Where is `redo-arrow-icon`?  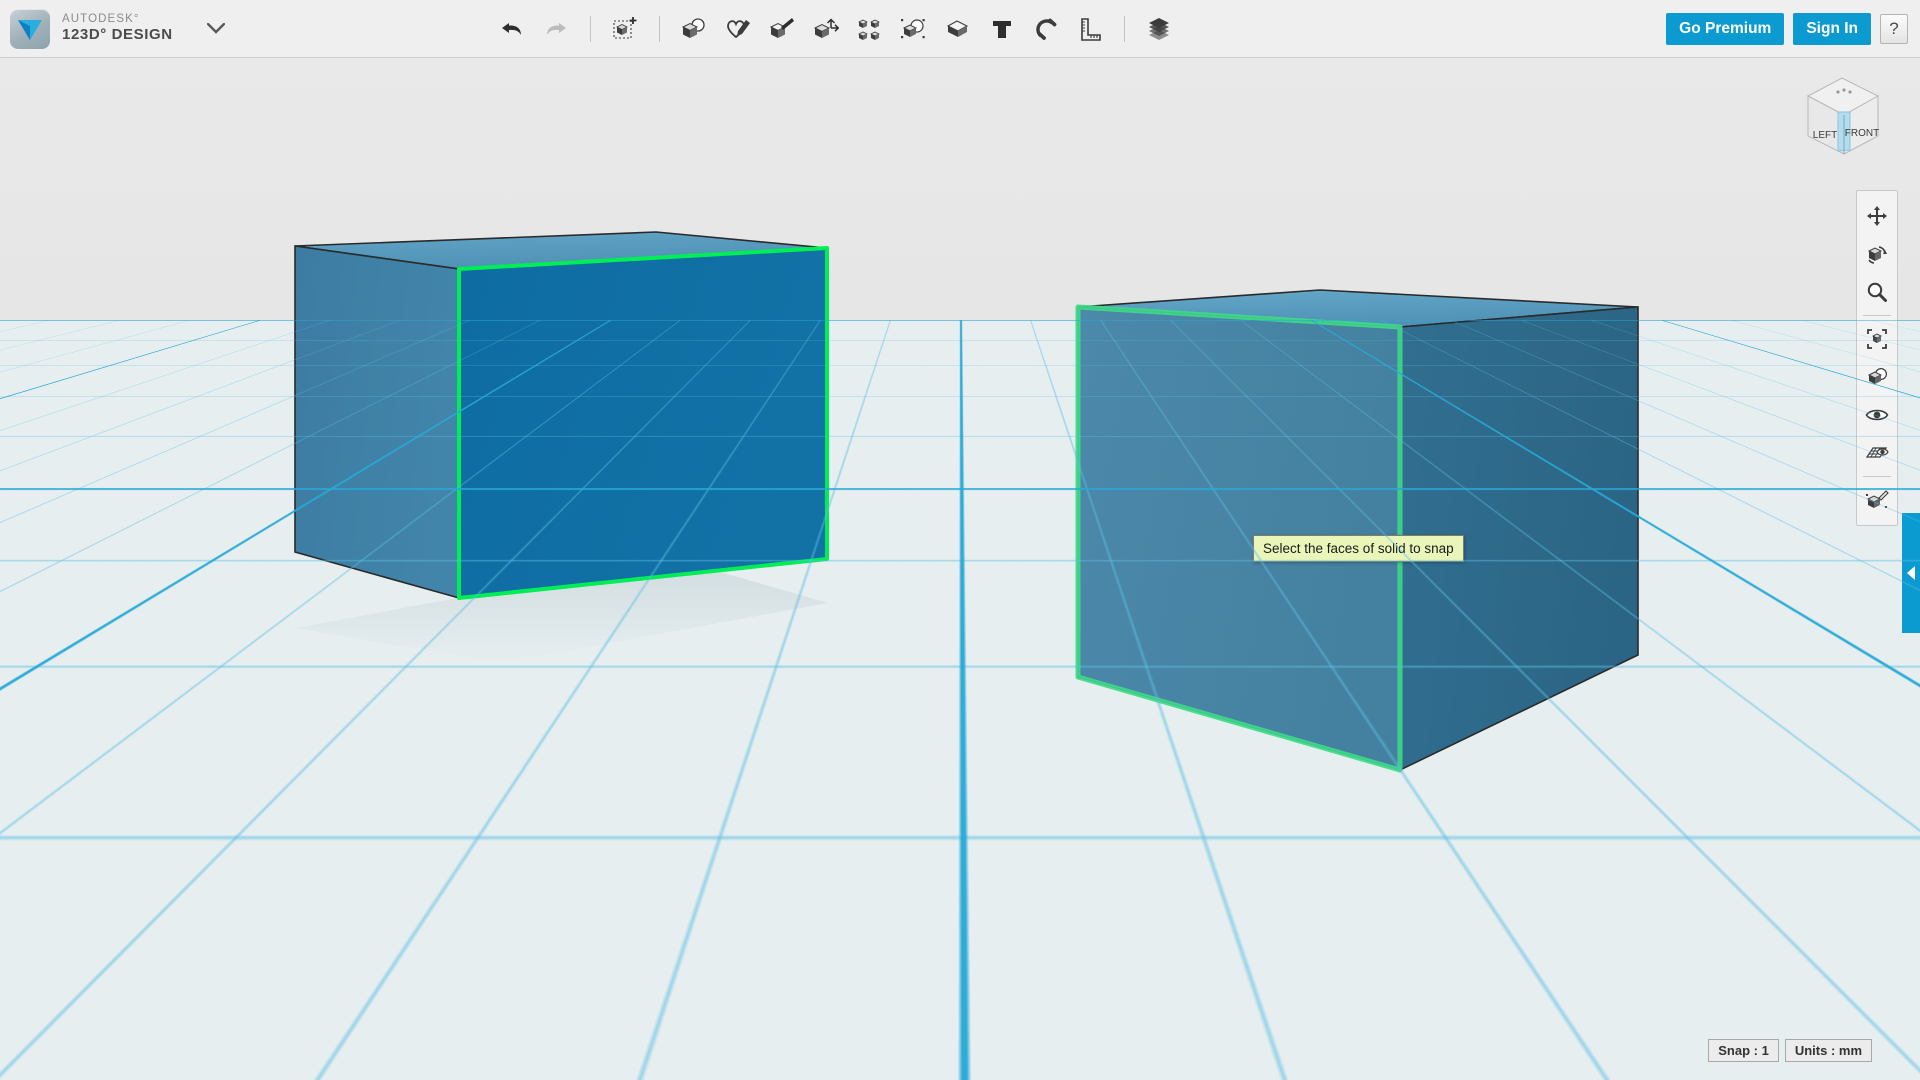 redo-arrow-icon is located at coordinates (556, 29).